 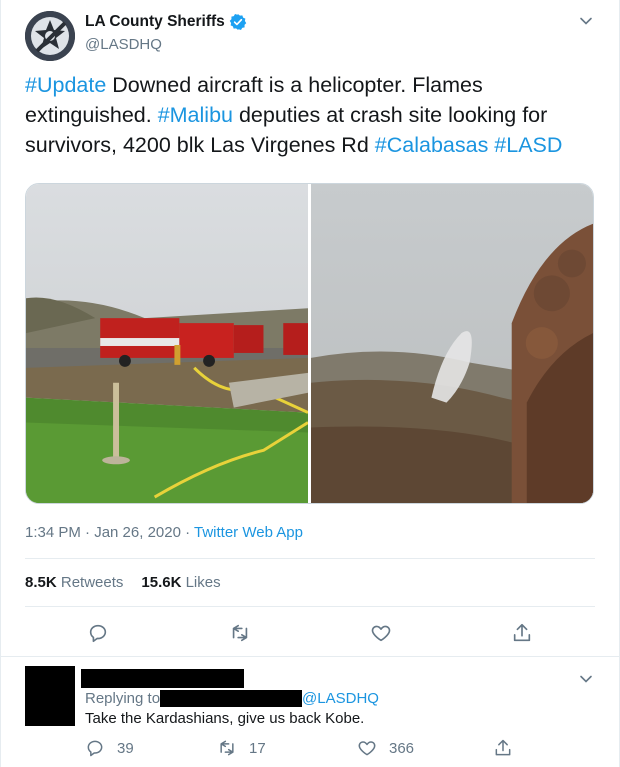 I want to click on reply-actions: 39 17 366, so click(x=305, y=748).